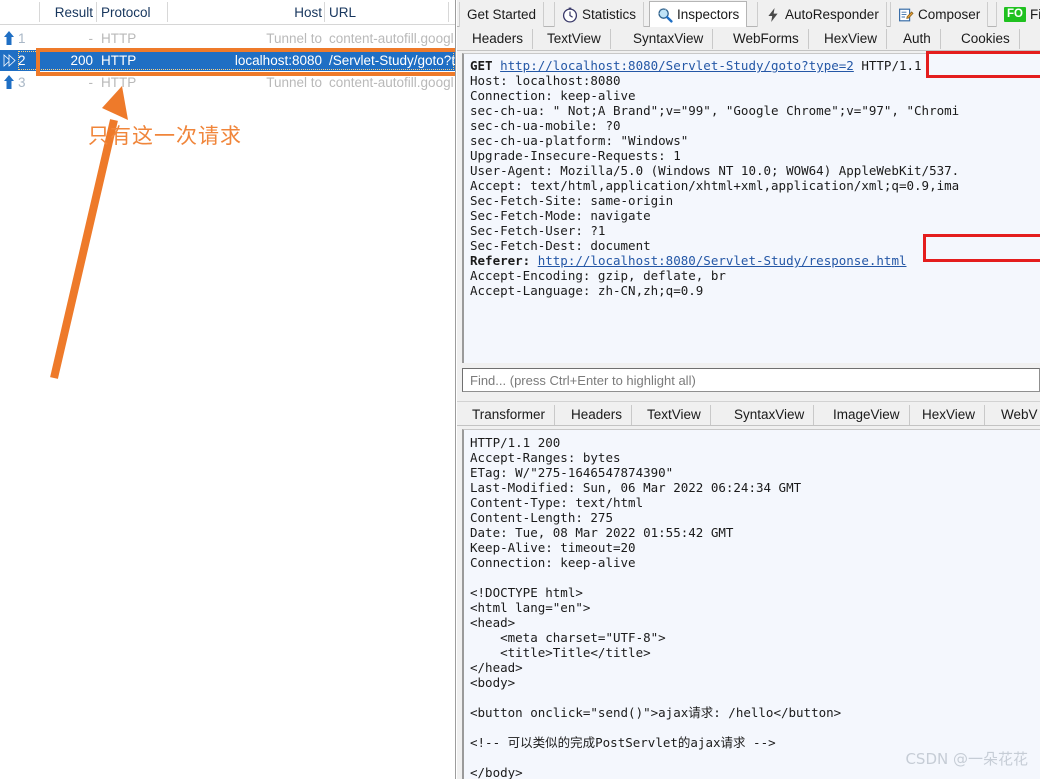 The image size is (1040, 779). Describe the element at coordinates (545, 125) in the screenshot. I see `request-header-line: sec-ch-ua-mobile: ?0` at that location.